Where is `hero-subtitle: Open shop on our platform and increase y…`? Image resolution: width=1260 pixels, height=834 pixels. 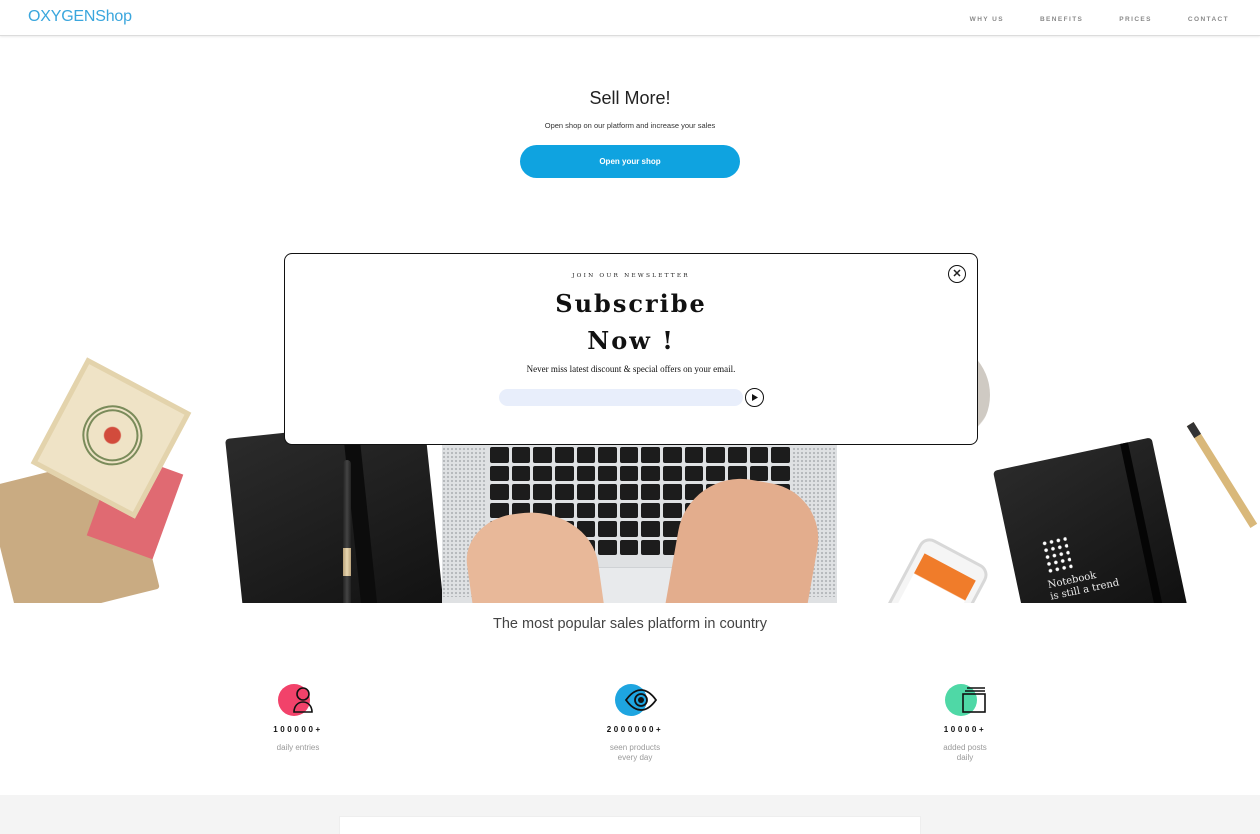 hero-subtitle: Open shop on our platform and increase y… is located at coordinates (630, 125).